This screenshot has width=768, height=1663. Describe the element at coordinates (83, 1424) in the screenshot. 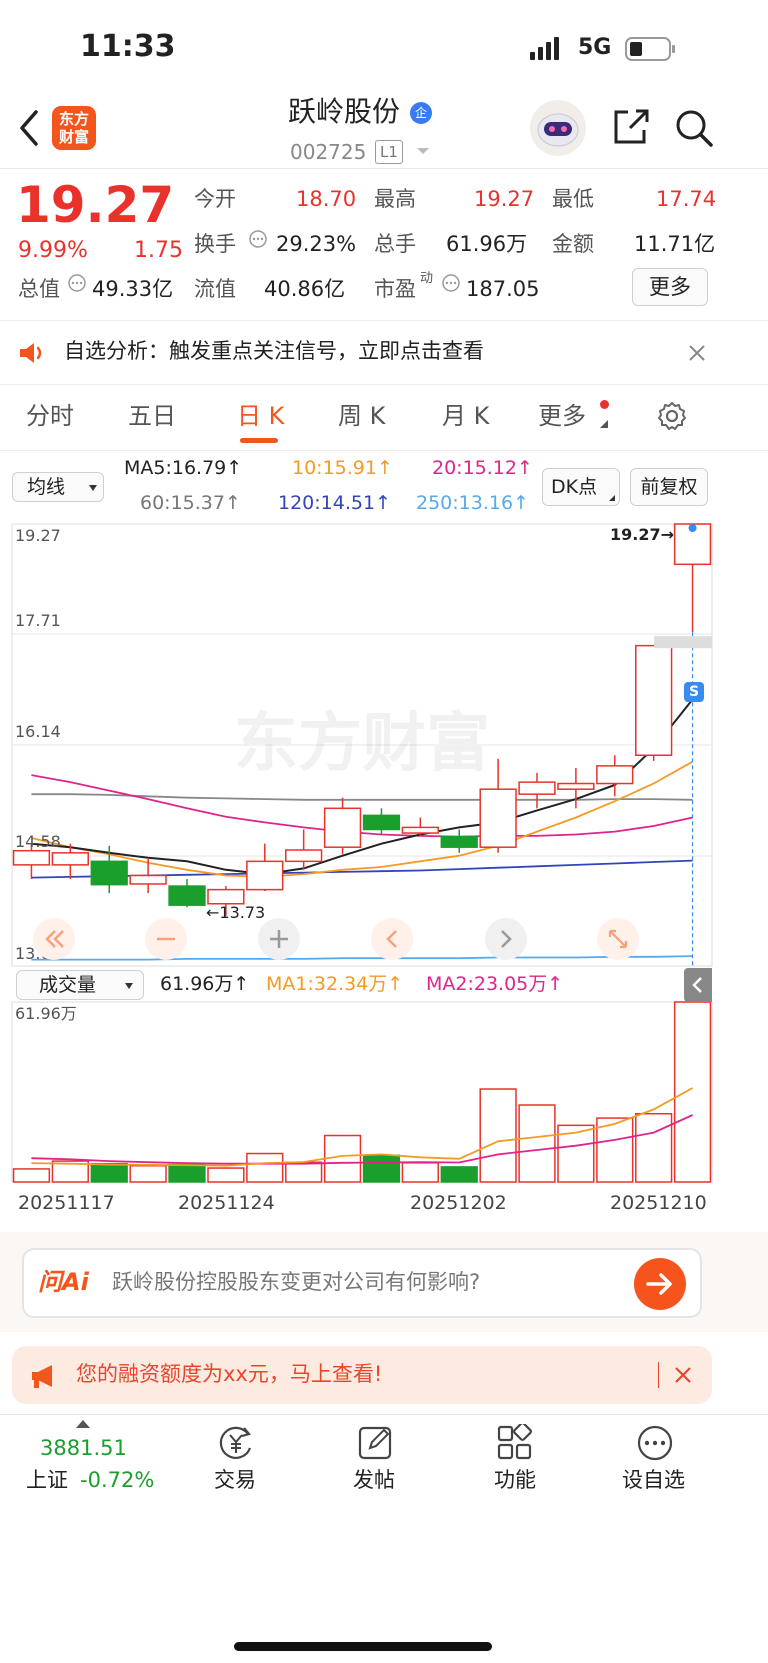

I see `up-arrow-icon` at that location.